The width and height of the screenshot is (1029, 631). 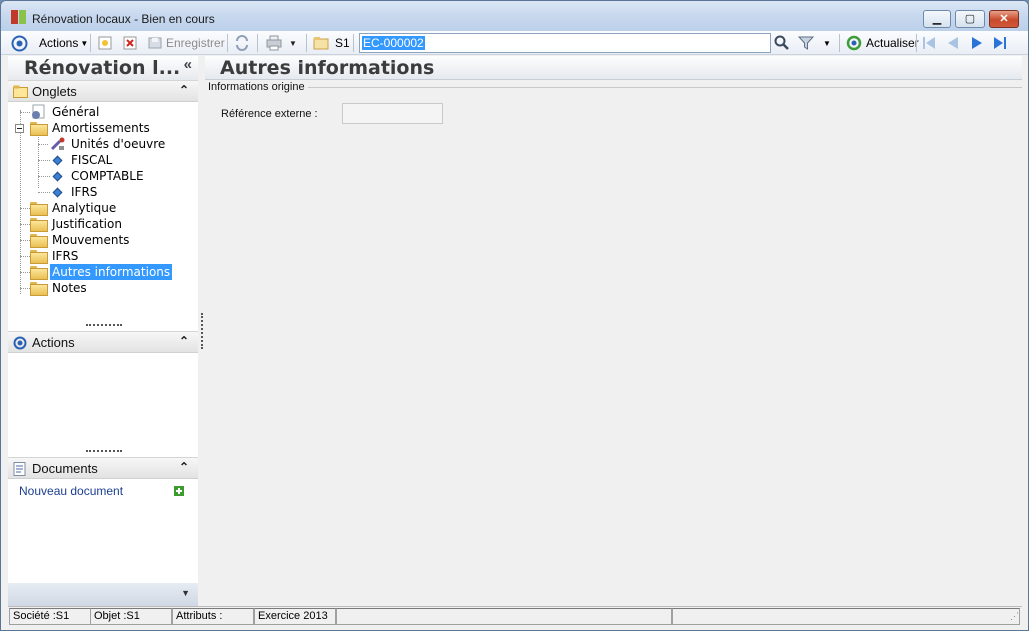 What do you see at coordinates (613, 68) in the screenshot?
I see `main-header: Autres informations` at bounding box center [613, 68].